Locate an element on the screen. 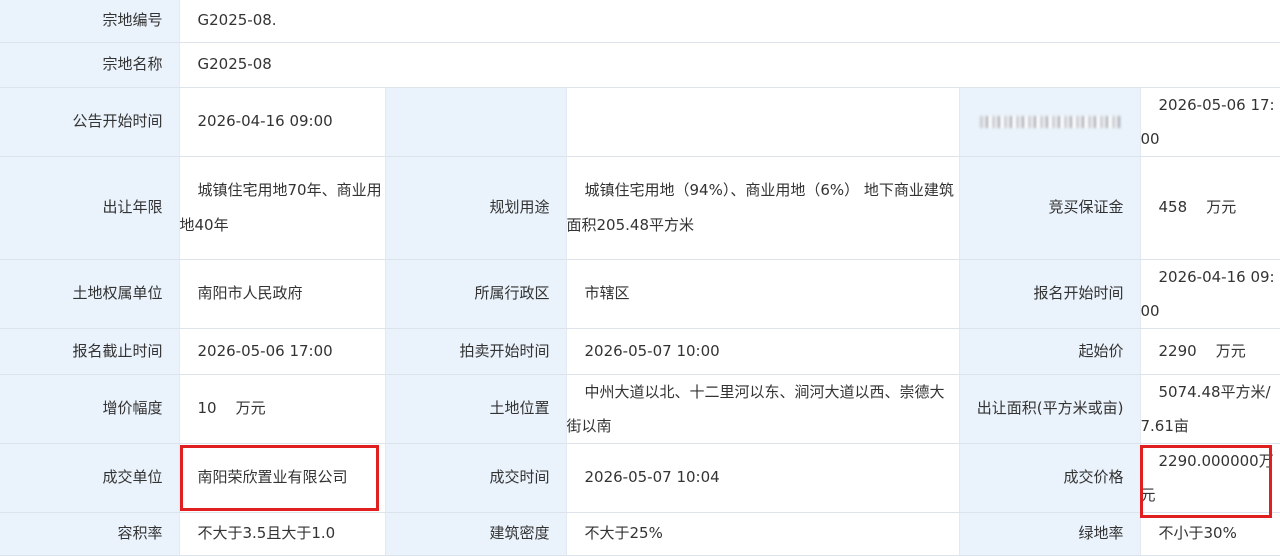  parcel-no-value: G2025-08. is located at coordinates (729, 21).